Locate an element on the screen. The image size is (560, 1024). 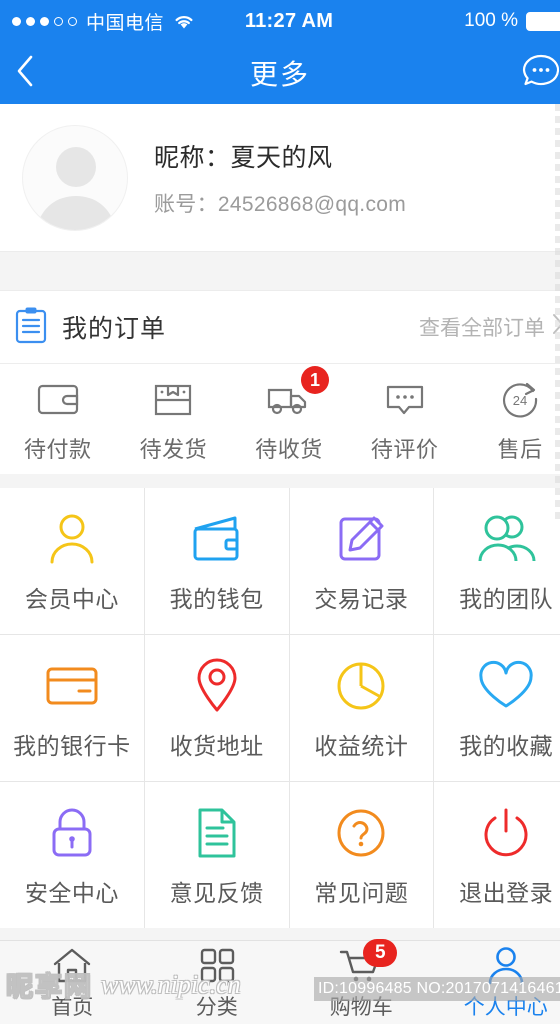
view-all-orders-button: 查看全部订单 is located at coordinates (489, 327).